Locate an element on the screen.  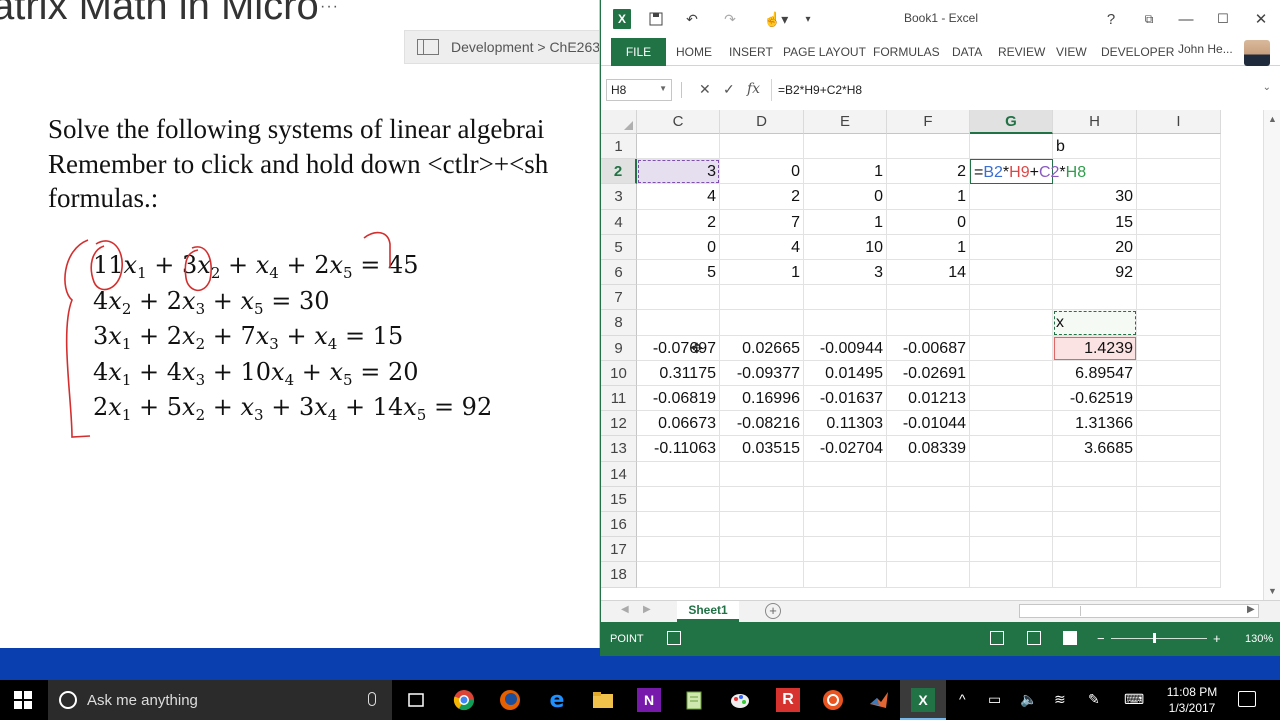
cell-c12: 0.06673 is located at coordinates (678, 424).